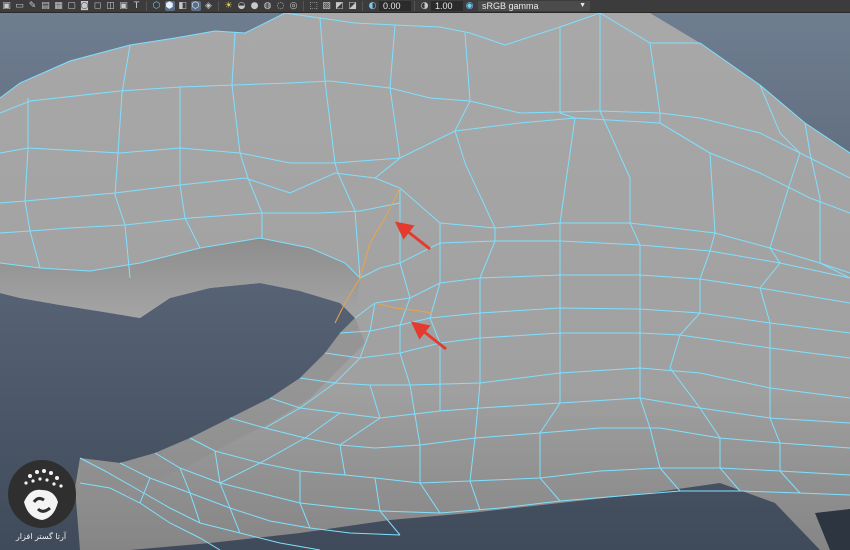 The image size is (850, 550). What do you see at coordinates (72, 6) in the screenshot?
I see `film-gate-icon: ▢` at bounding box center [72, 6].